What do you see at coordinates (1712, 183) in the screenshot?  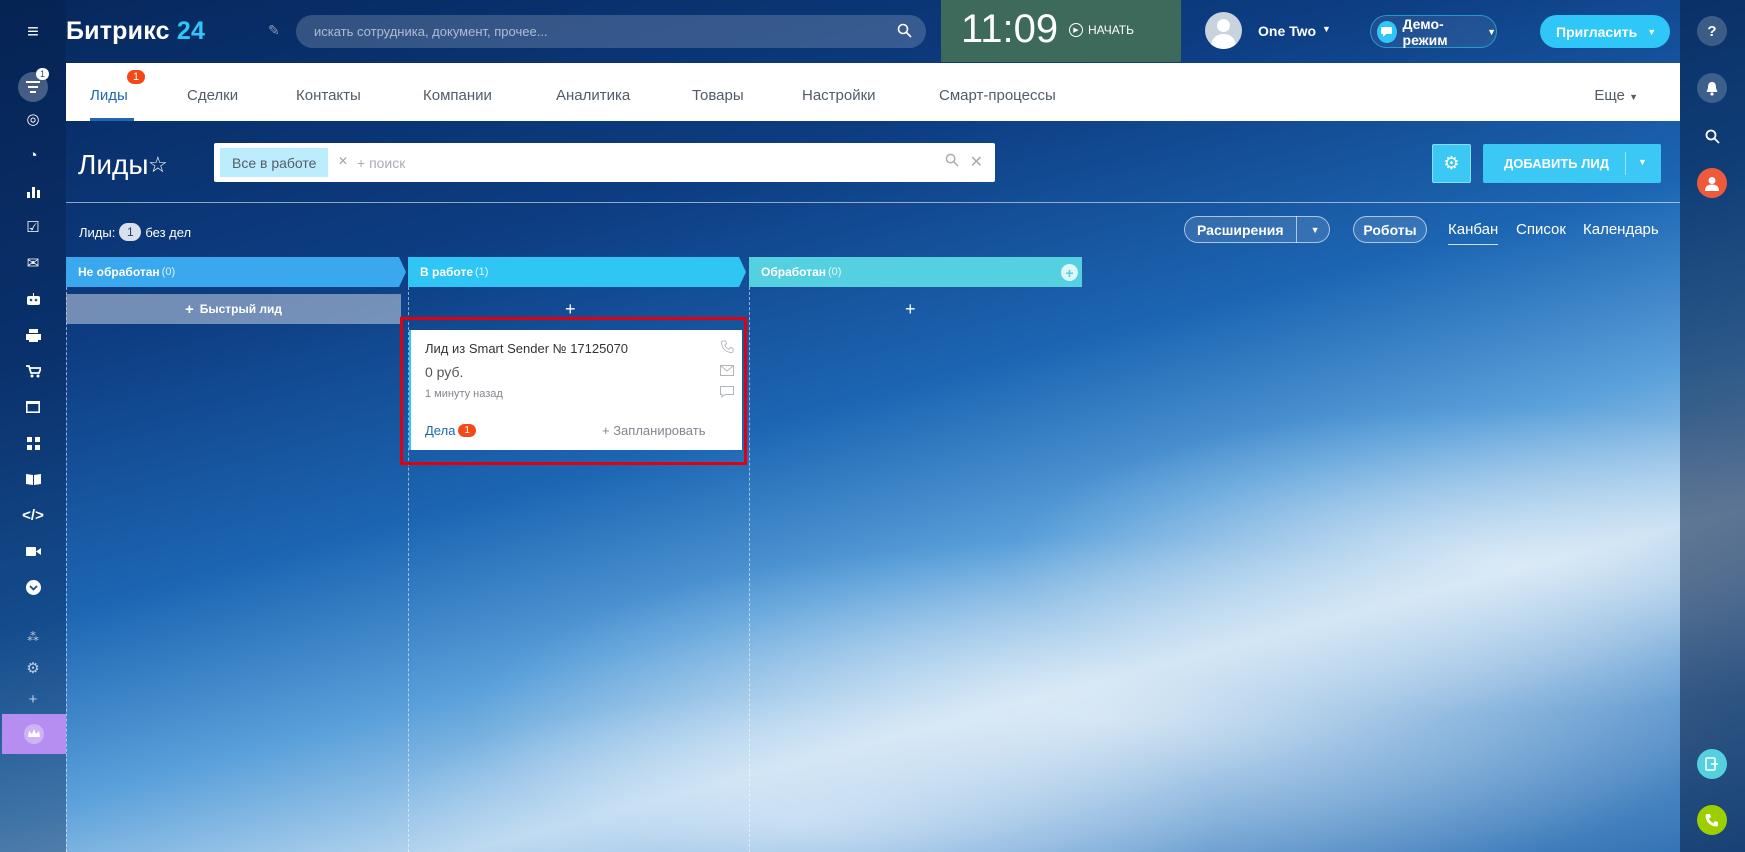 I see `user-icon` at bounding box center [1712, 183].